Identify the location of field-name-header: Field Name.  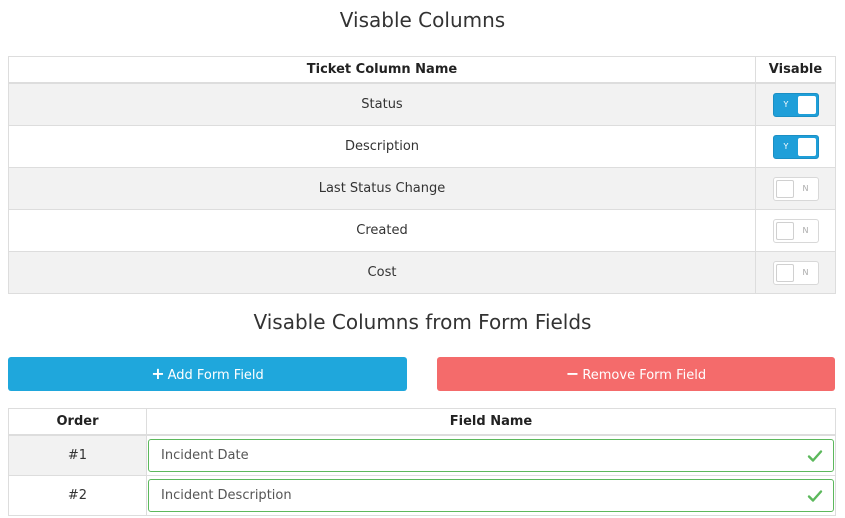
(491, 422).